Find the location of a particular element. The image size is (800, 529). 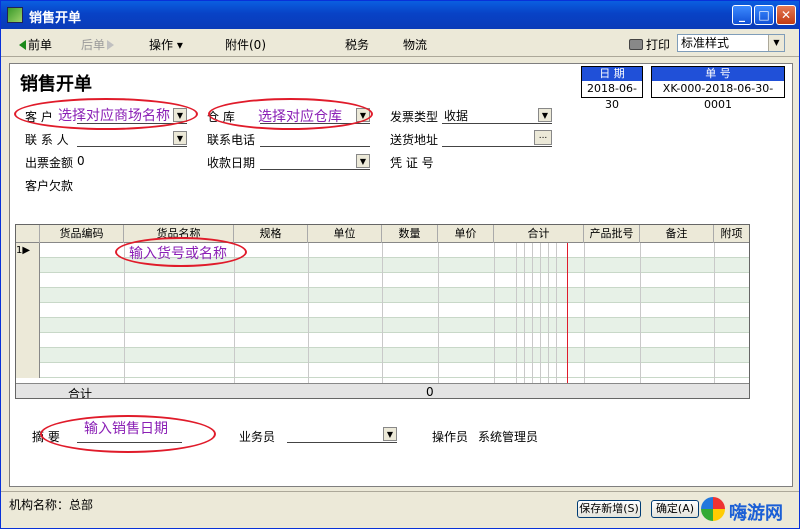

decimal-divider is located at coordinates (567, 320).